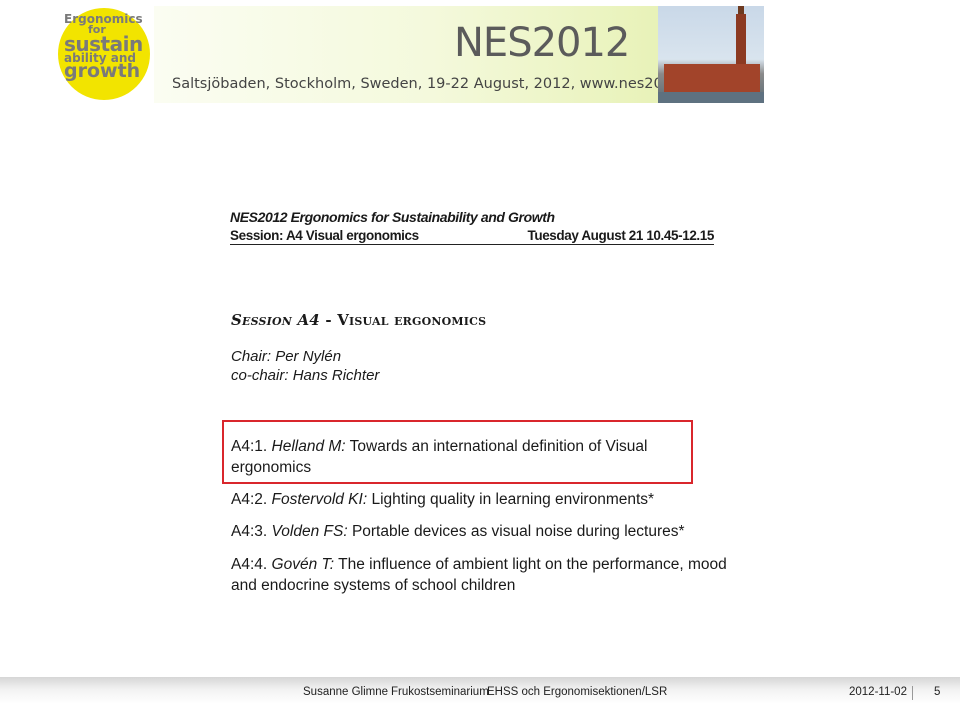  Describe the element at coordinates (712, 78) in the screenshot. I see `city-hall-building` at that location.